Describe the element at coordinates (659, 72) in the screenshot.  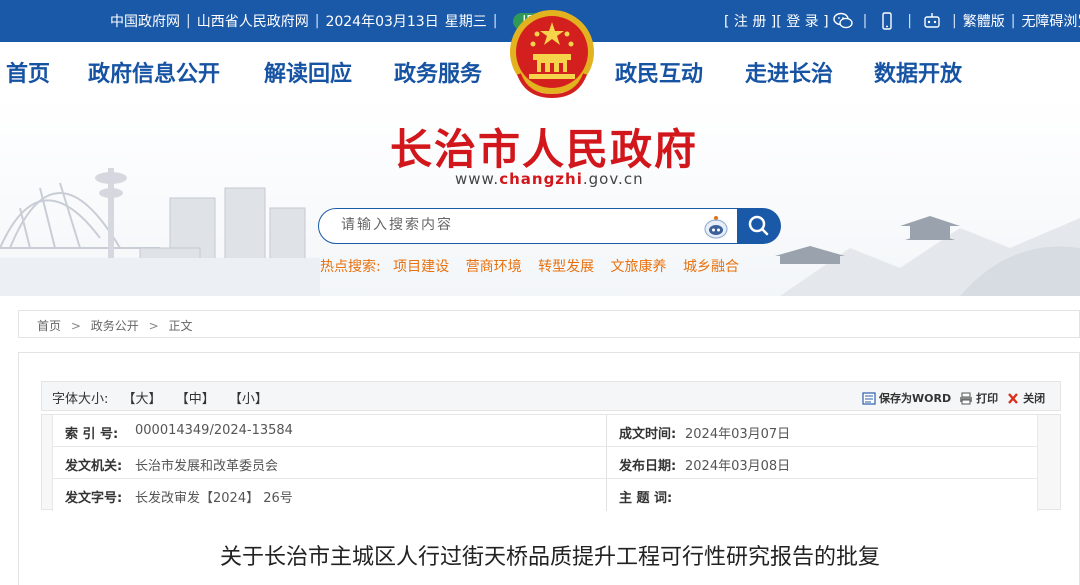
I see `nav-item-interaction: 政民互动` at that location.